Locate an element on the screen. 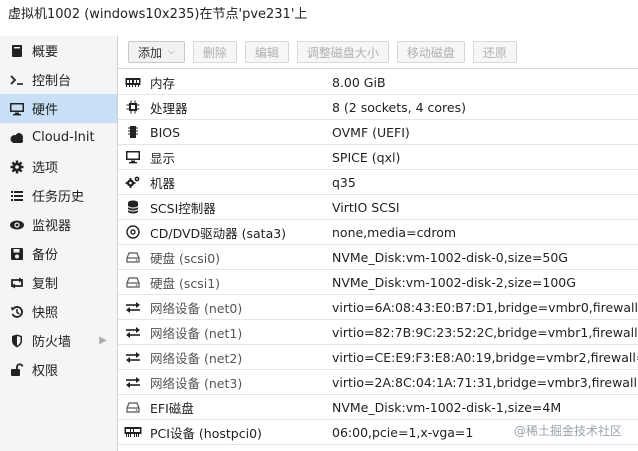 This screenshot has width=638, height=451. hardware-name: BIOS is located at coordinates (165, 132).